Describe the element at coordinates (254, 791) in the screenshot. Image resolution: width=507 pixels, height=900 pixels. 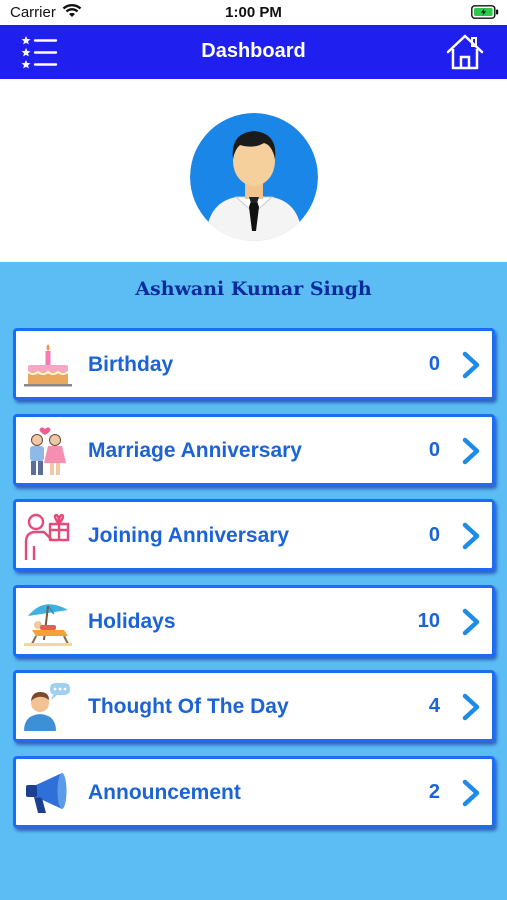
I see `menu-item-announcement: Announcement 2` at that location.